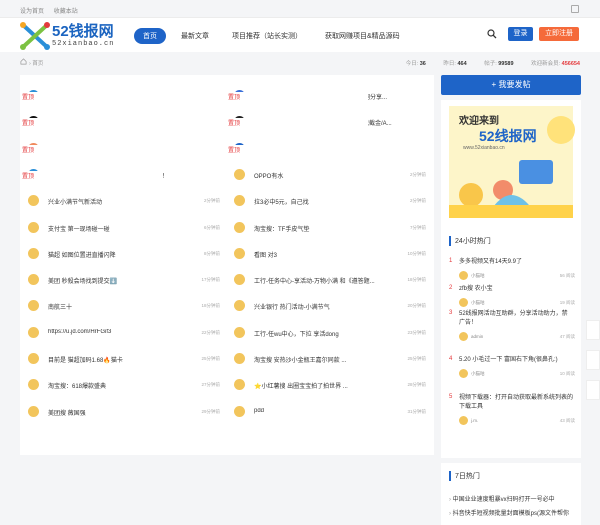  I want to click on hot-rank: 5, so click(451, 397).